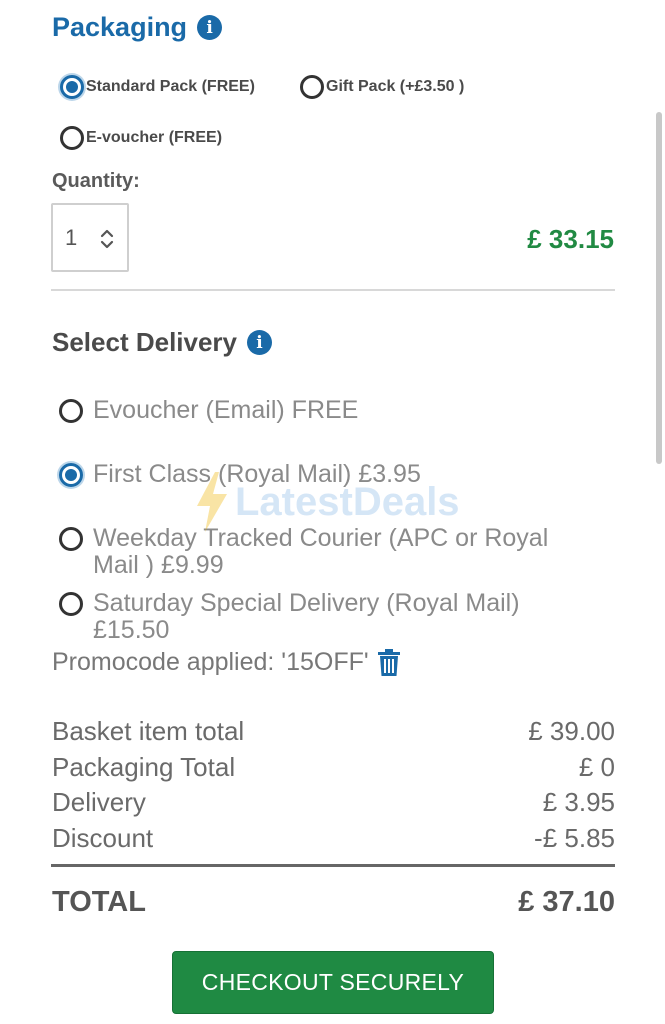 This screenshot has height=1024, width=665. Describe the element at coordinates (395, 86) in the screenshot. I see `packaging-option-label: Gift Pack (+£3.50 )` at that location.